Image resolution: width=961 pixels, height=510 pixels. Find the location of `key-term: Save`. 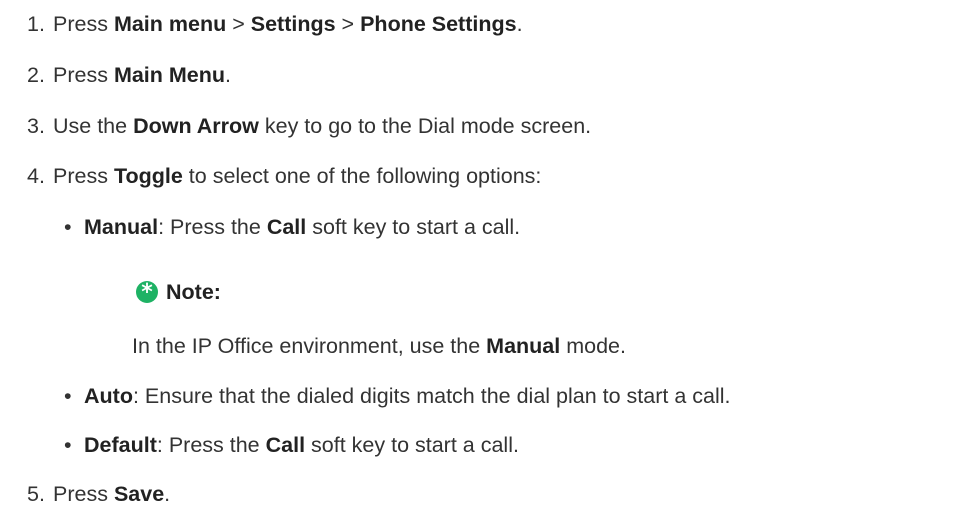

key-term: Save is located at coordinates (139, 494).